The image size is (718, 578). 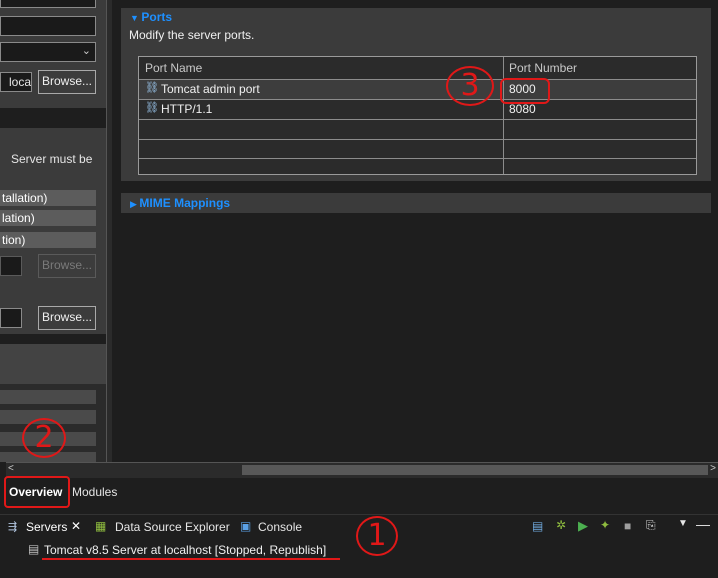 I want to click on ports-description: Modify the server ports., so click(x=192, y=35).